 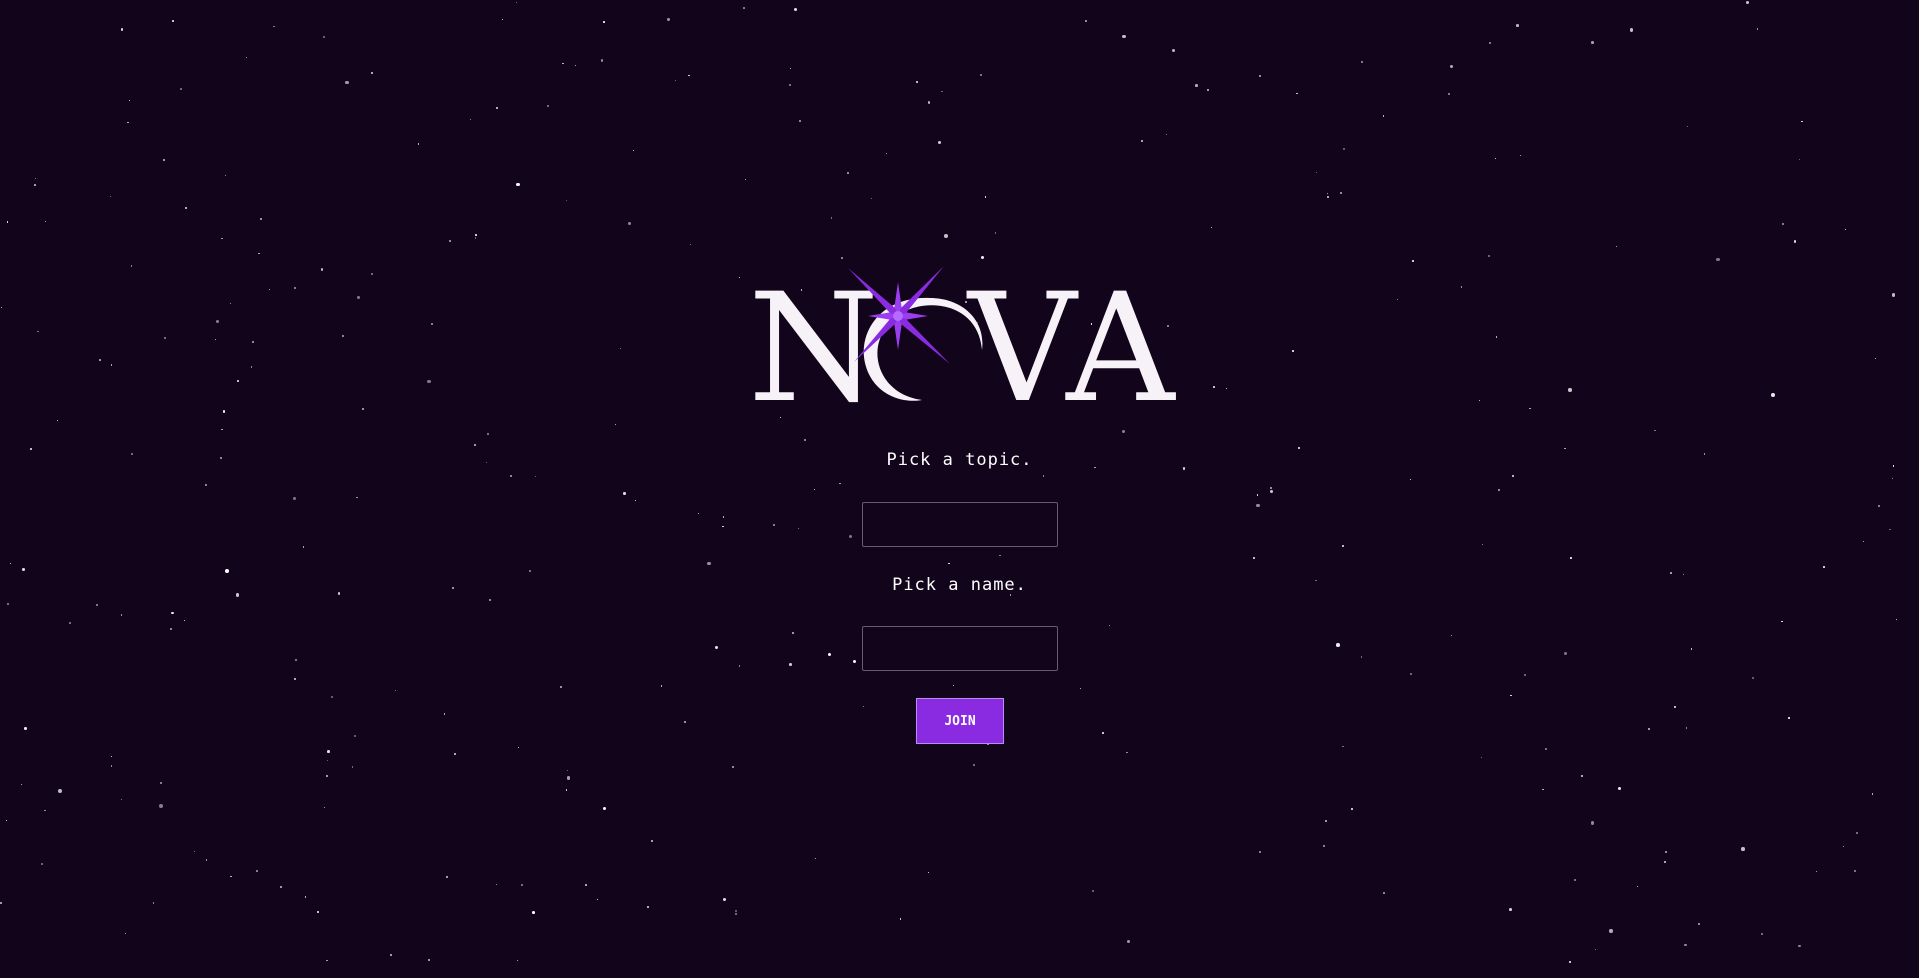 What do you see at coordinates (960, 648) in the screenshot?
I see `name-input` at bounding box center [960, 648].